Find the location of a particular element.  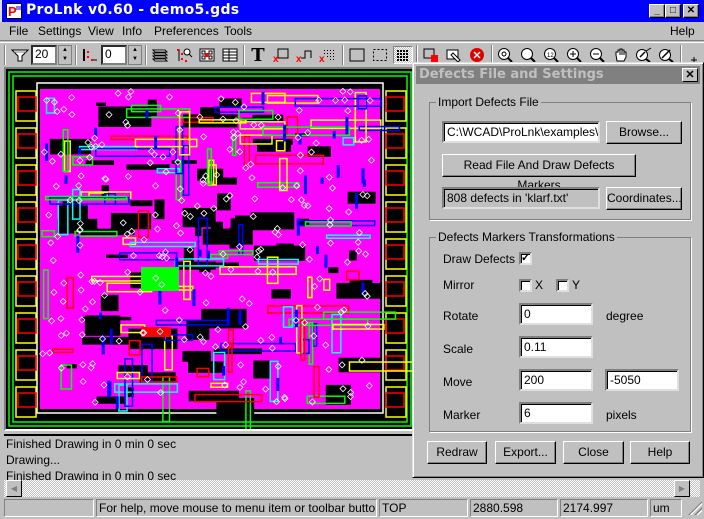

move-x-input: 200 is located at coordinates (556, 380).